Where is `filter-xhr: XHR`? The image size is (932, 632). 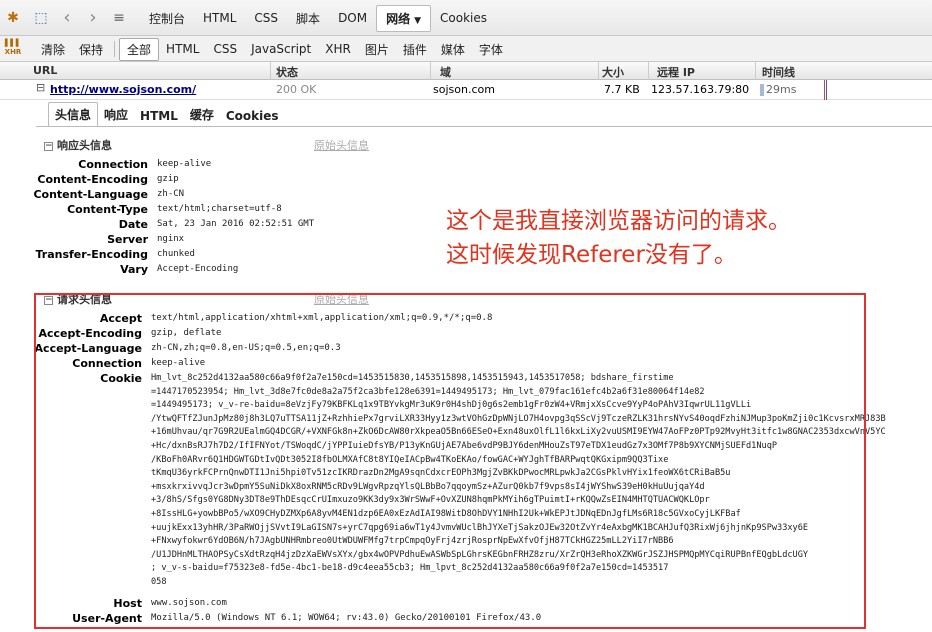 filter-xhr: XHR is located at coordinates (338, 49).